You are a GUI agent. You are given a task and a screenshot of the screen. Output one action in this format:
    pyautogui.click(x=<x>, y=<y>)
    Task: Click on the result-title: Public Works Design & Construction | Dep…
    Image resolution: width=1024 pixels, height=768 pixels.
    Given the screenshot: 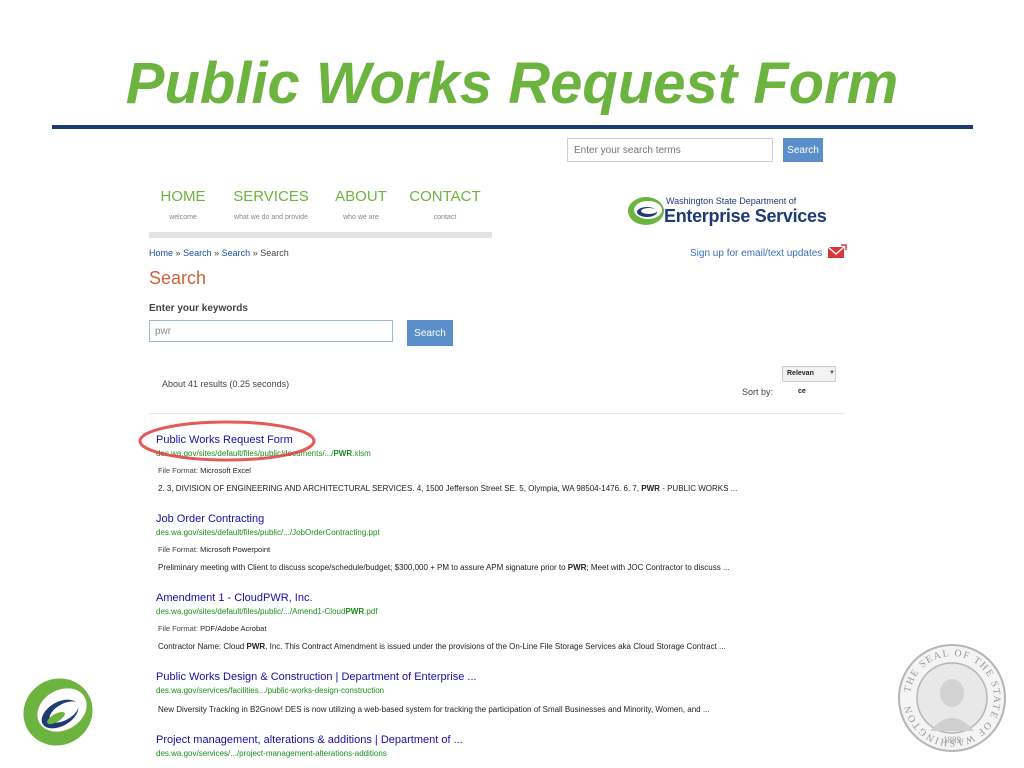 What is the action you would take?
    pyautogui.click(x=316, y=677)
    